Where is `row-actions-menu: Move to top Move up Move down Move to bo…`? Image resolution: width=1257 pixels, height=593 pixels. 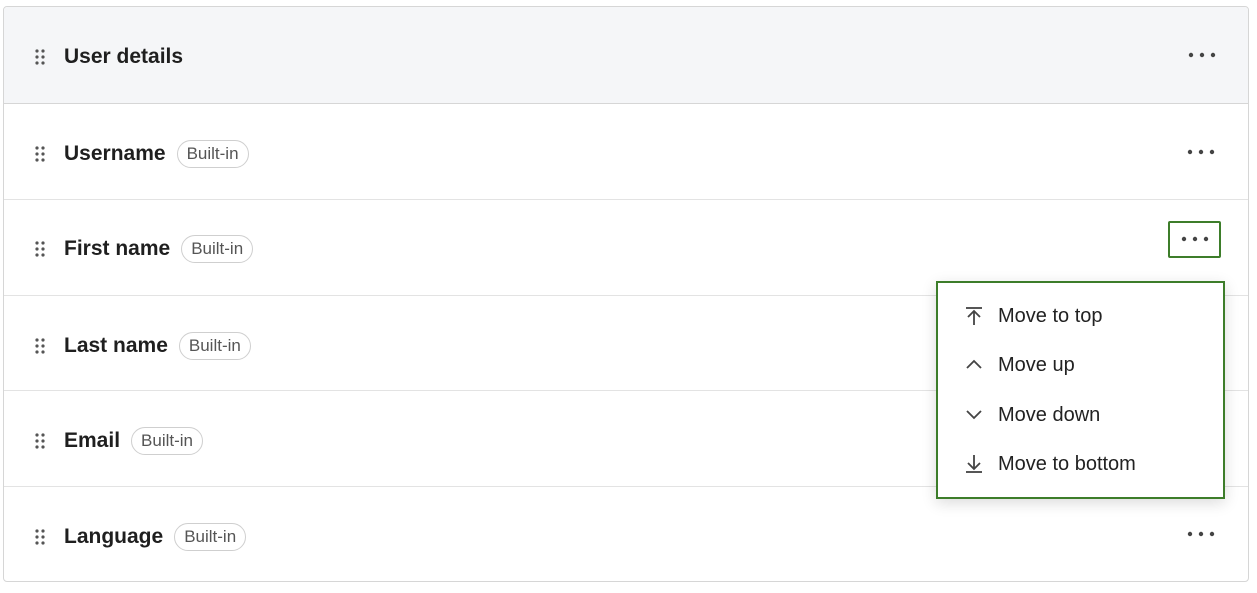
row-actions-menu: Move to top Move up Move down Move to bo… is located at coordinates (1080, 390).